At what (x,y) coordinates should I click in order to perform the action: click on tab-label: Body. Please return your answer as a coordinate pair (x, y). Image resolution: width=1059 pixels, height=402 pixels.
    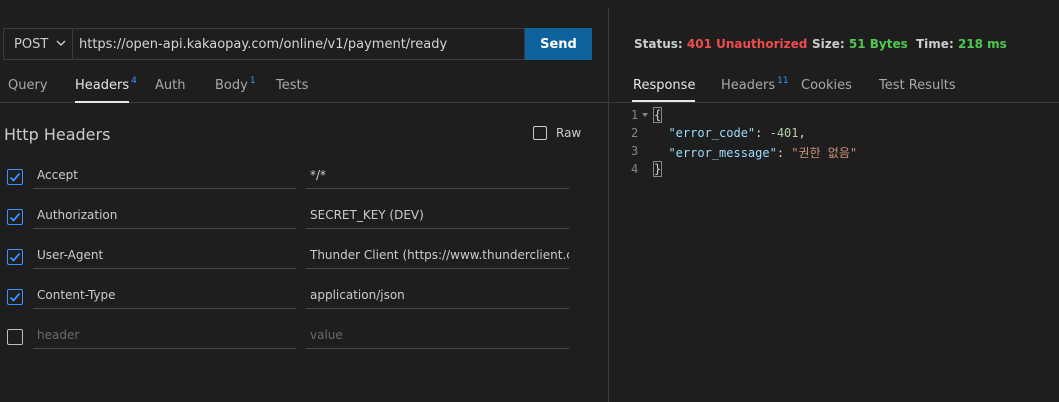
    Looking at the image, I should click on (231, 85).